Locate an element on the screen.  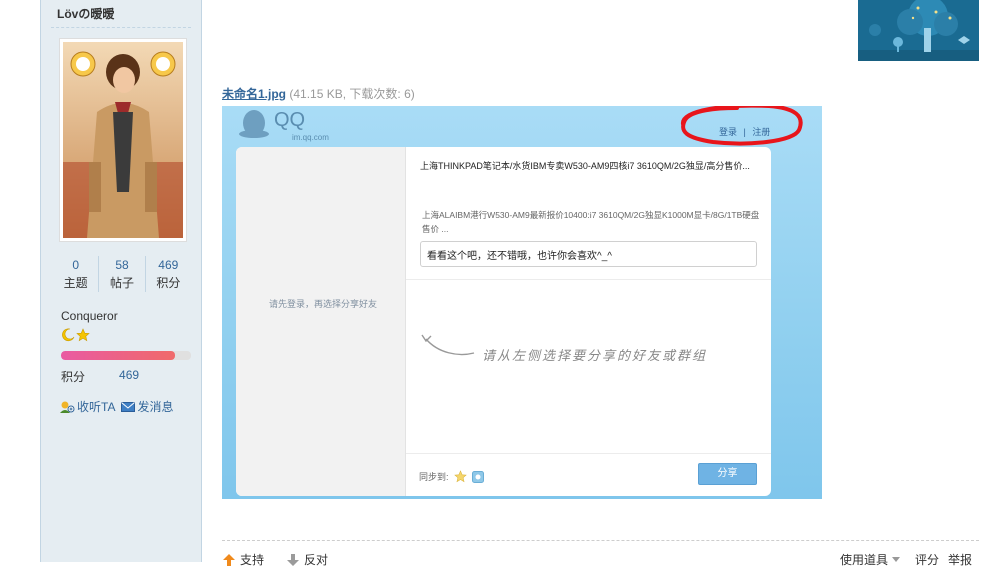
follow-button: 收听TA is located at coordinates (87, 406).